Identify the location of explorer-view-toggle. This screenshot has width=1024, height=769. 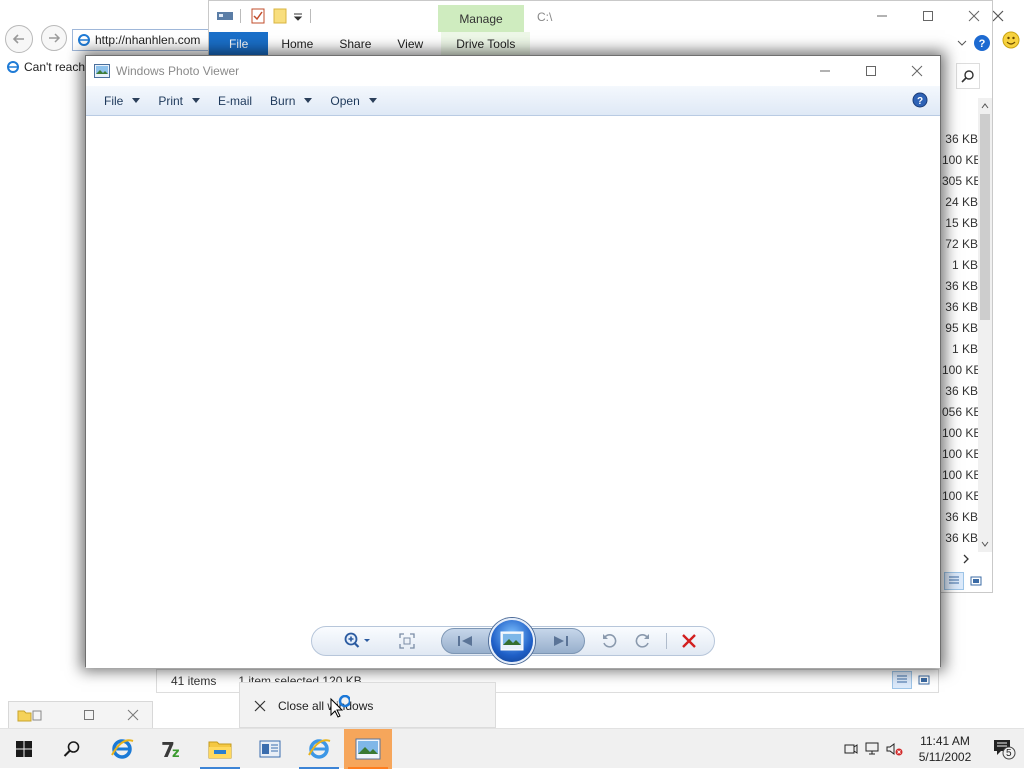
(968, 582).